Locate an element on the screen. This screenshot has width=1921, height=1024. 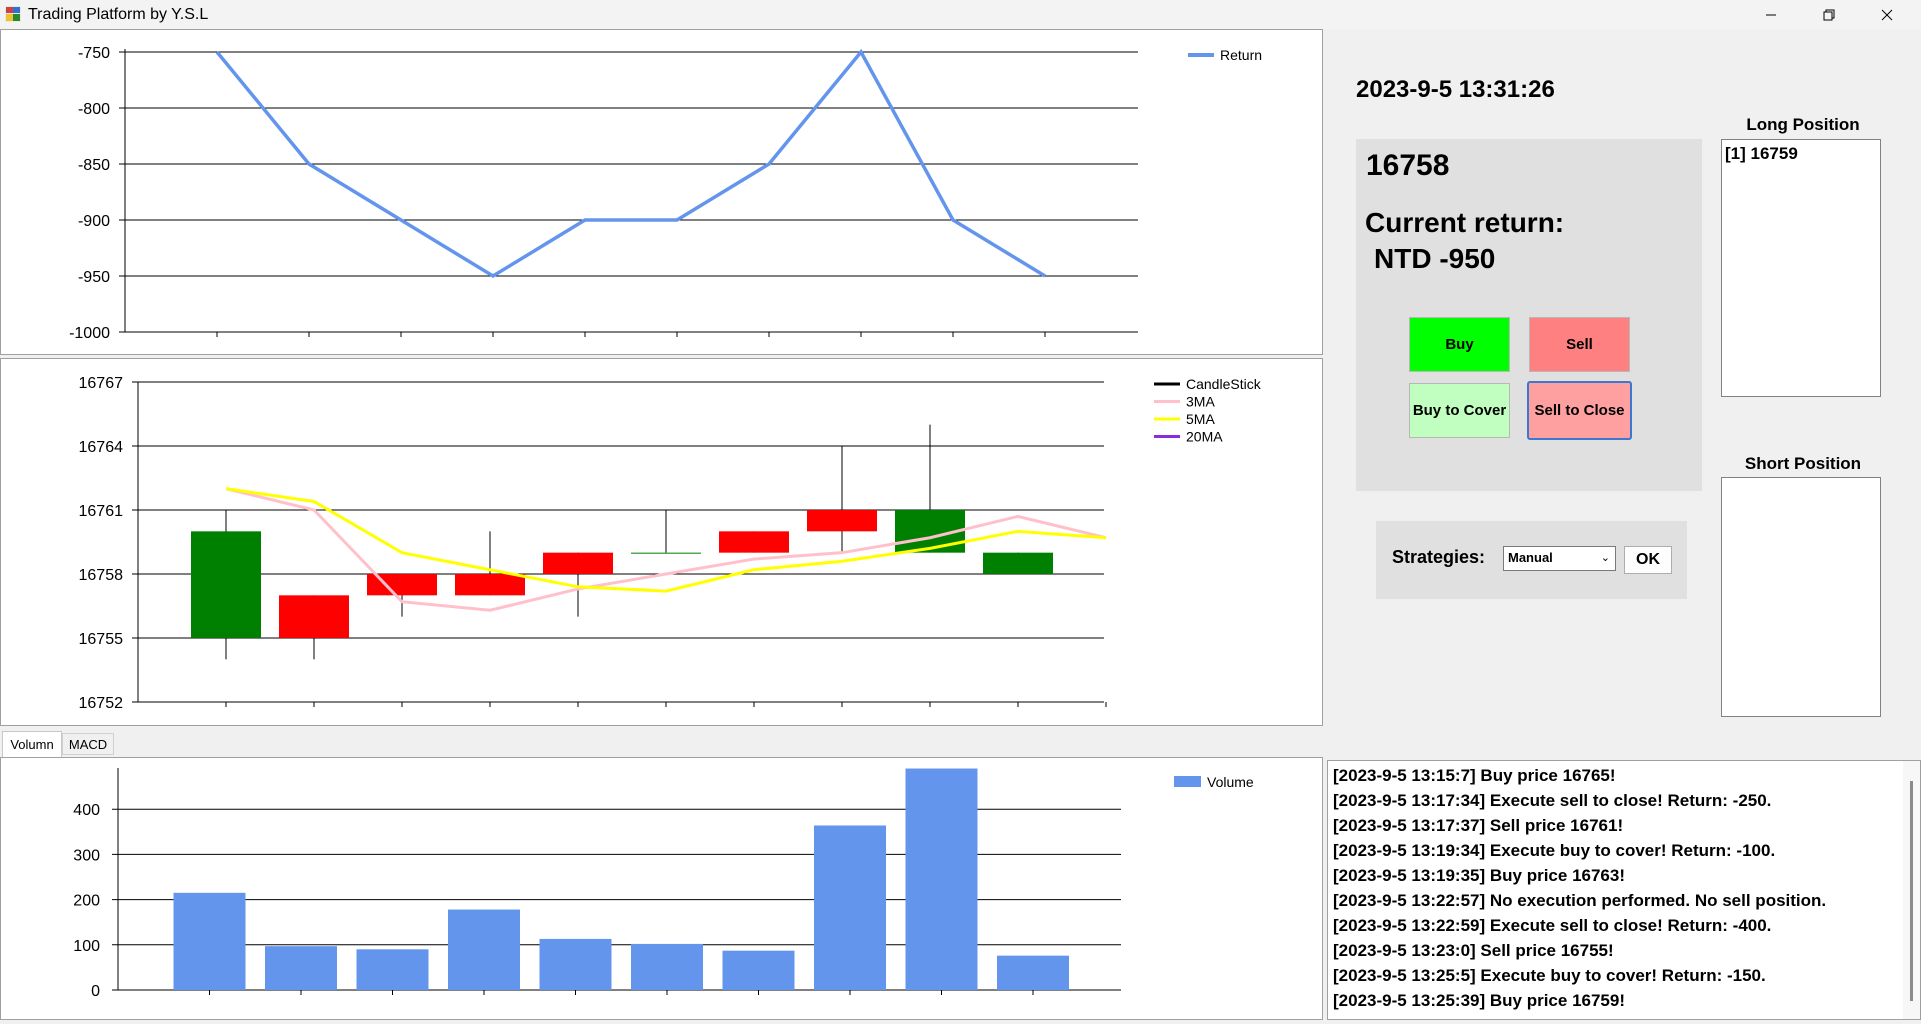
title-bar: Trading Platform by Y.S.L is located at coordinates (960, 14).